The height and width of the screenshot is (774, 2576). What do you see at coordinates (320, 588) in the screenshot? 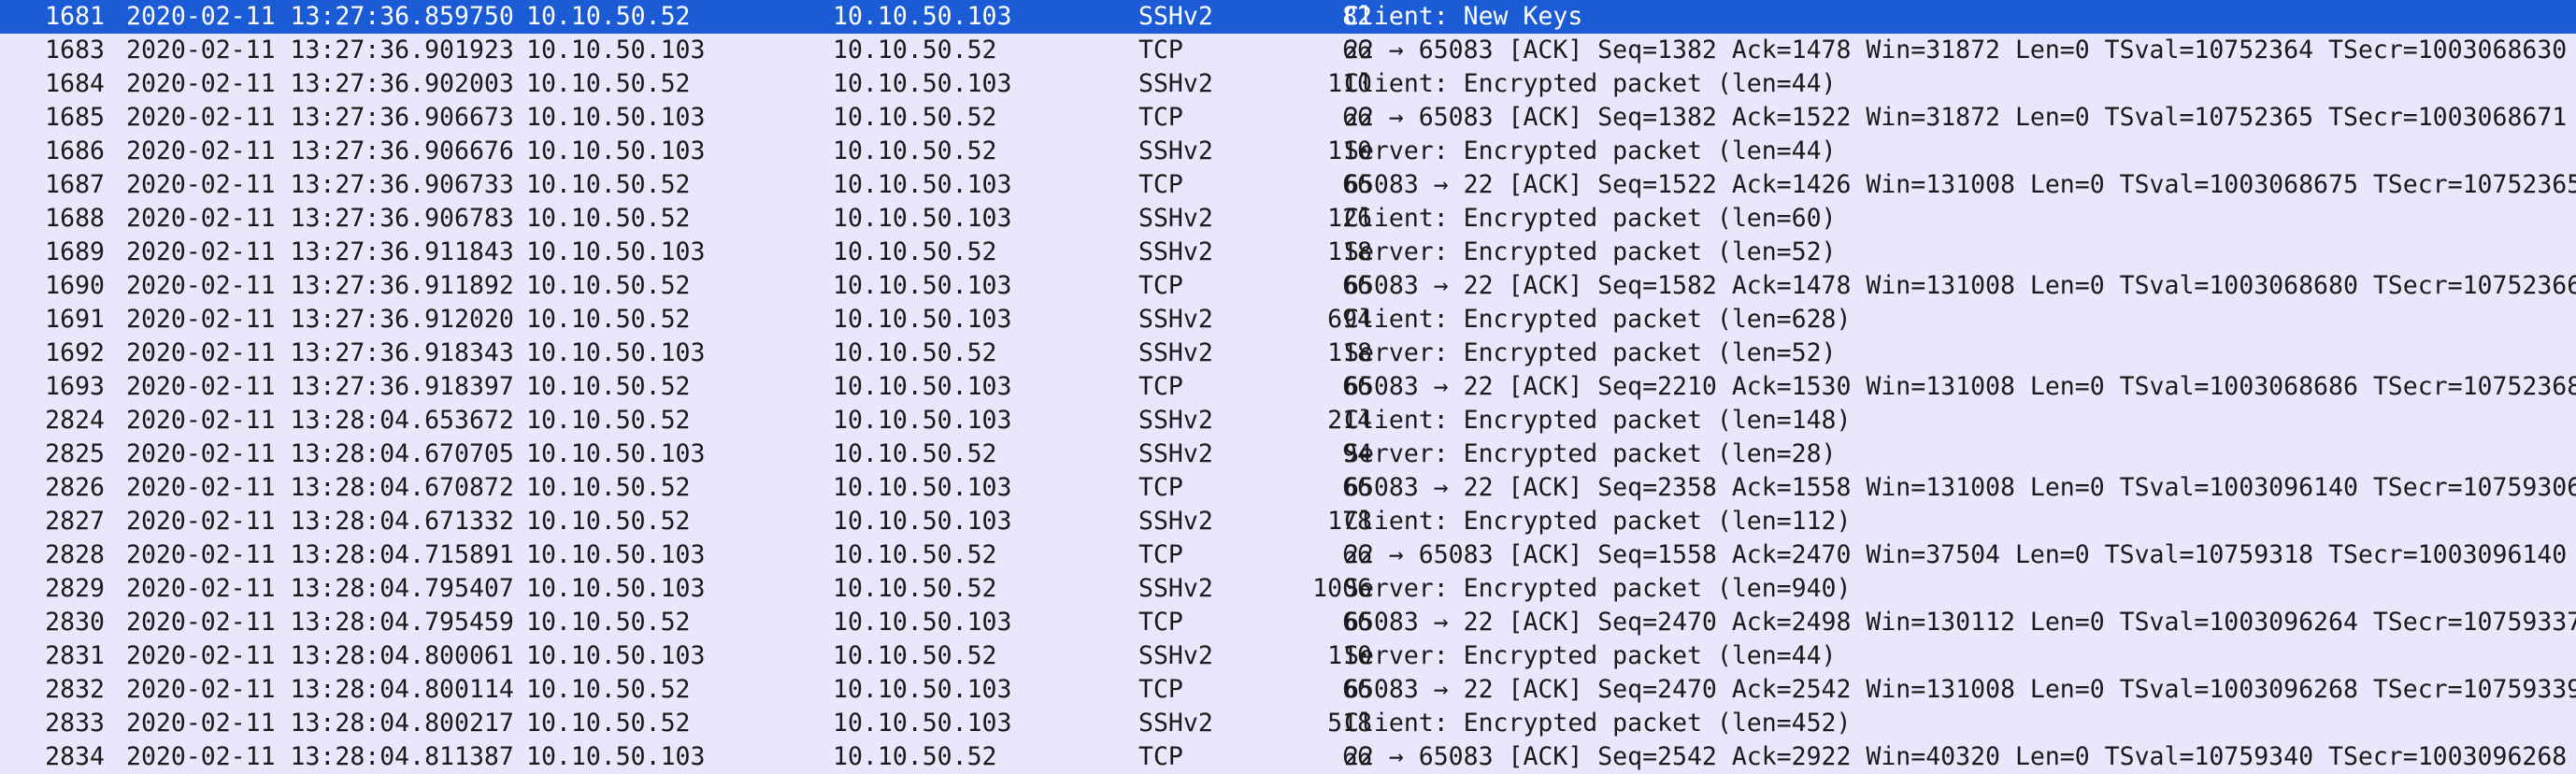
I see `packet-time: 2020-02-11 13:28:04.795407` at bounding box center [320, 588].